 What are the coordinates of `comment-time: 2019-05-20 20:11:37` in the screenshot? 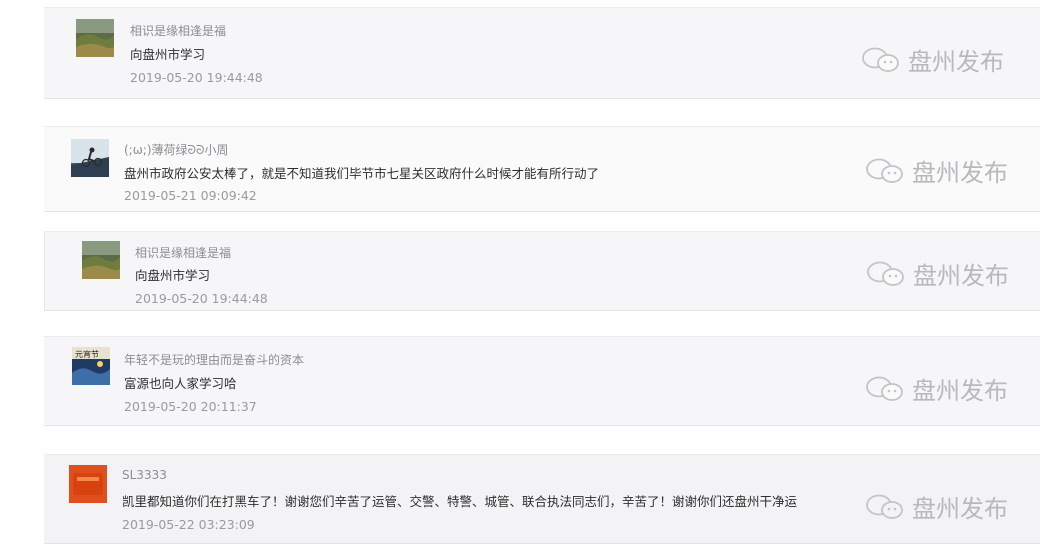 It's located at (190, 406).